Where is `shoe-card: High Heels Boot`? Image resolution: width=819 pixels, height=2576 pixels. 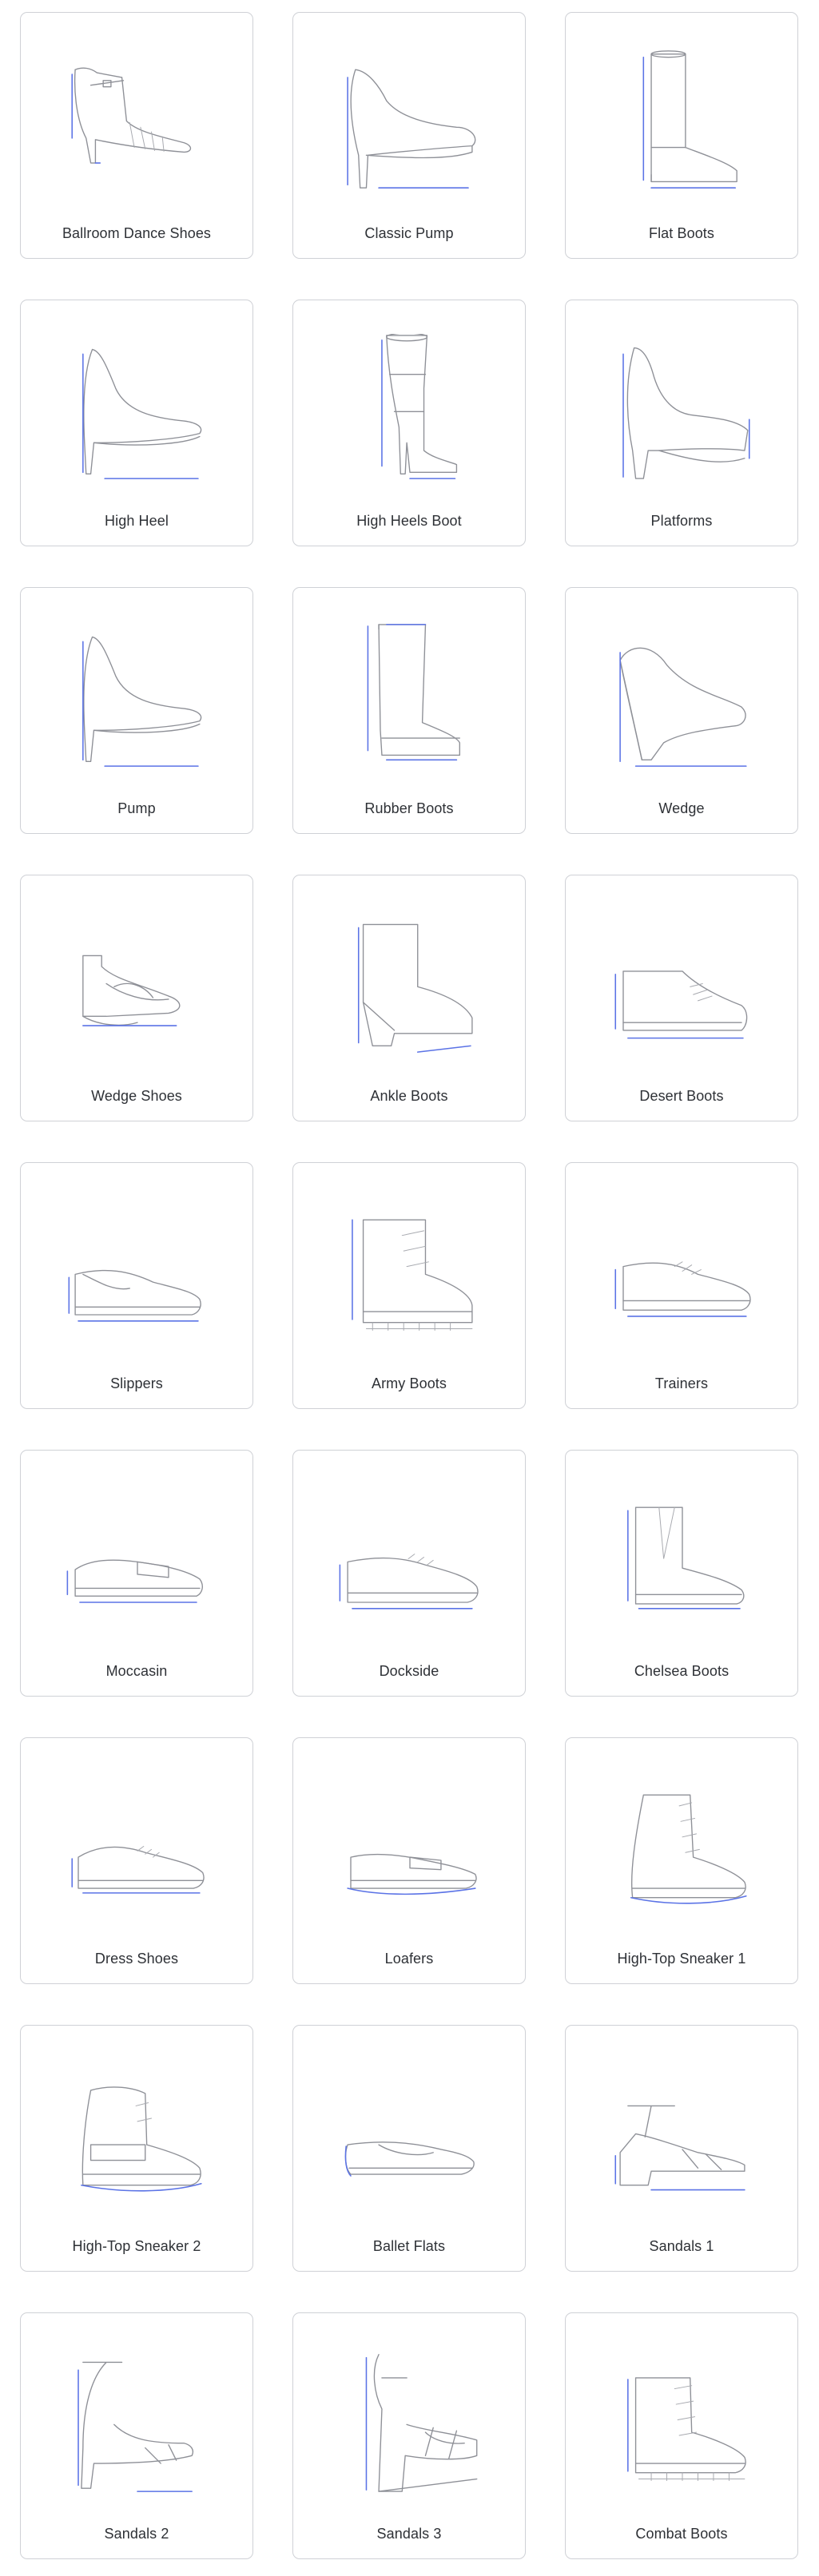 shoe-card: High Heels Boot is located at coordinates (409, 423).